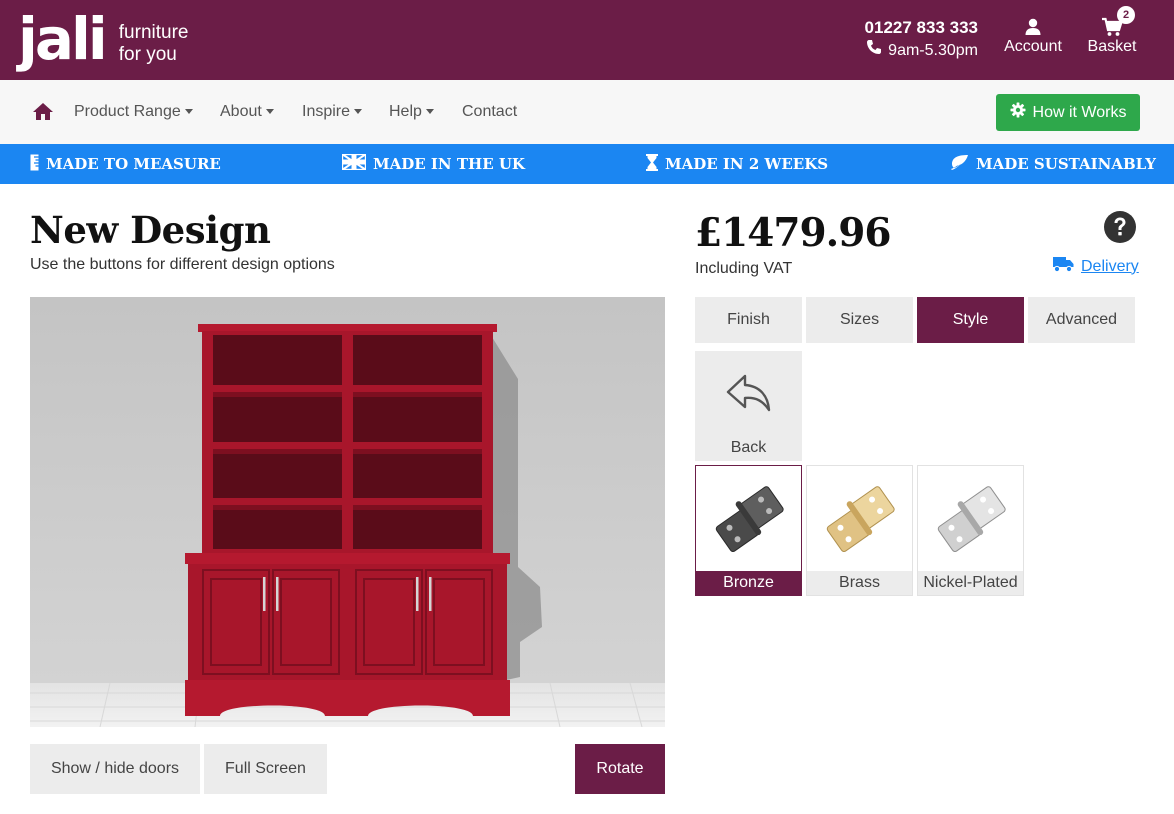 The width and height of the screenshot is (1174, 814). I want to click on usp-made-in-uk: MADE IN THE UK, so click(433, 164).